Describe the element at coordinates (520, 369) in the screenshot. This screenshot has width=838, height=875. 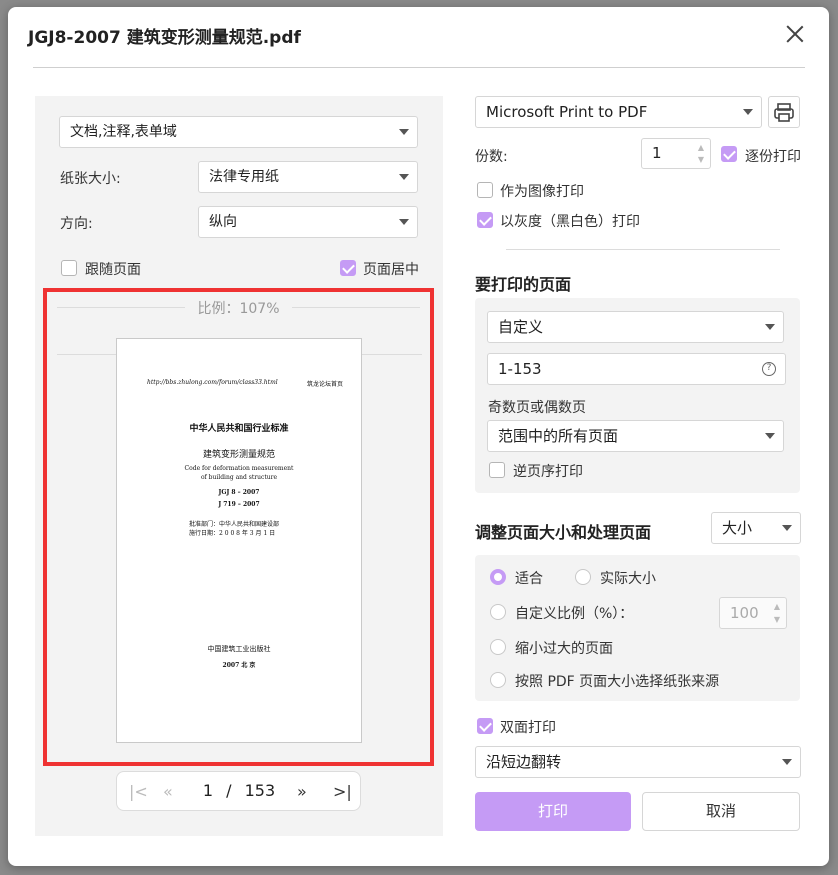
I see `page-range-value: 1-153` at that location.